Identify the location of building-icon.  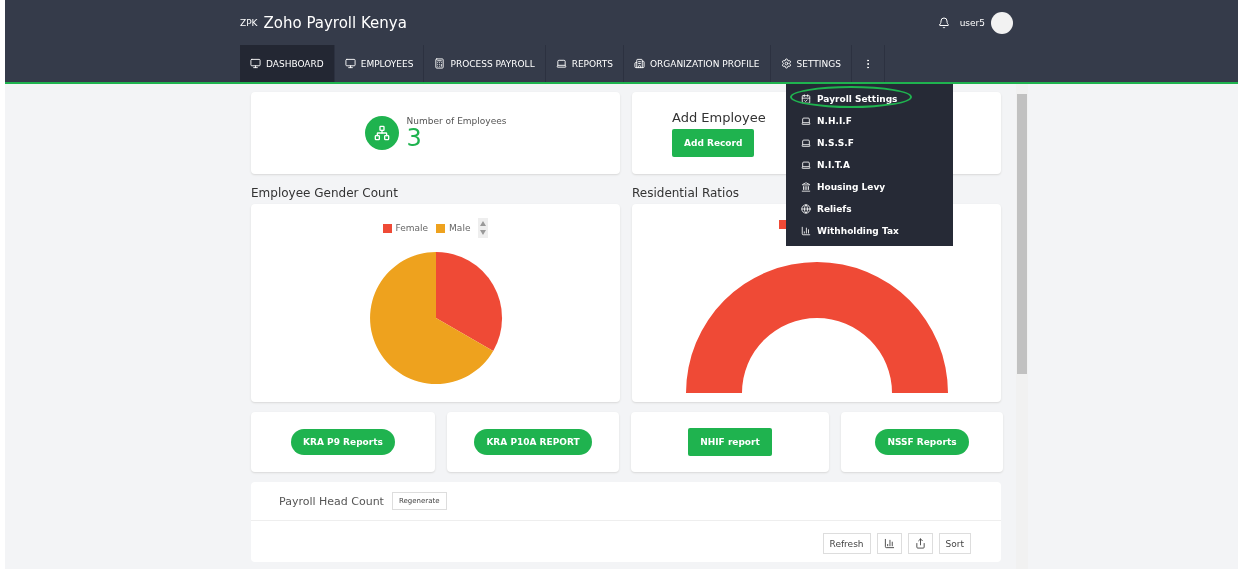
(639, 63).